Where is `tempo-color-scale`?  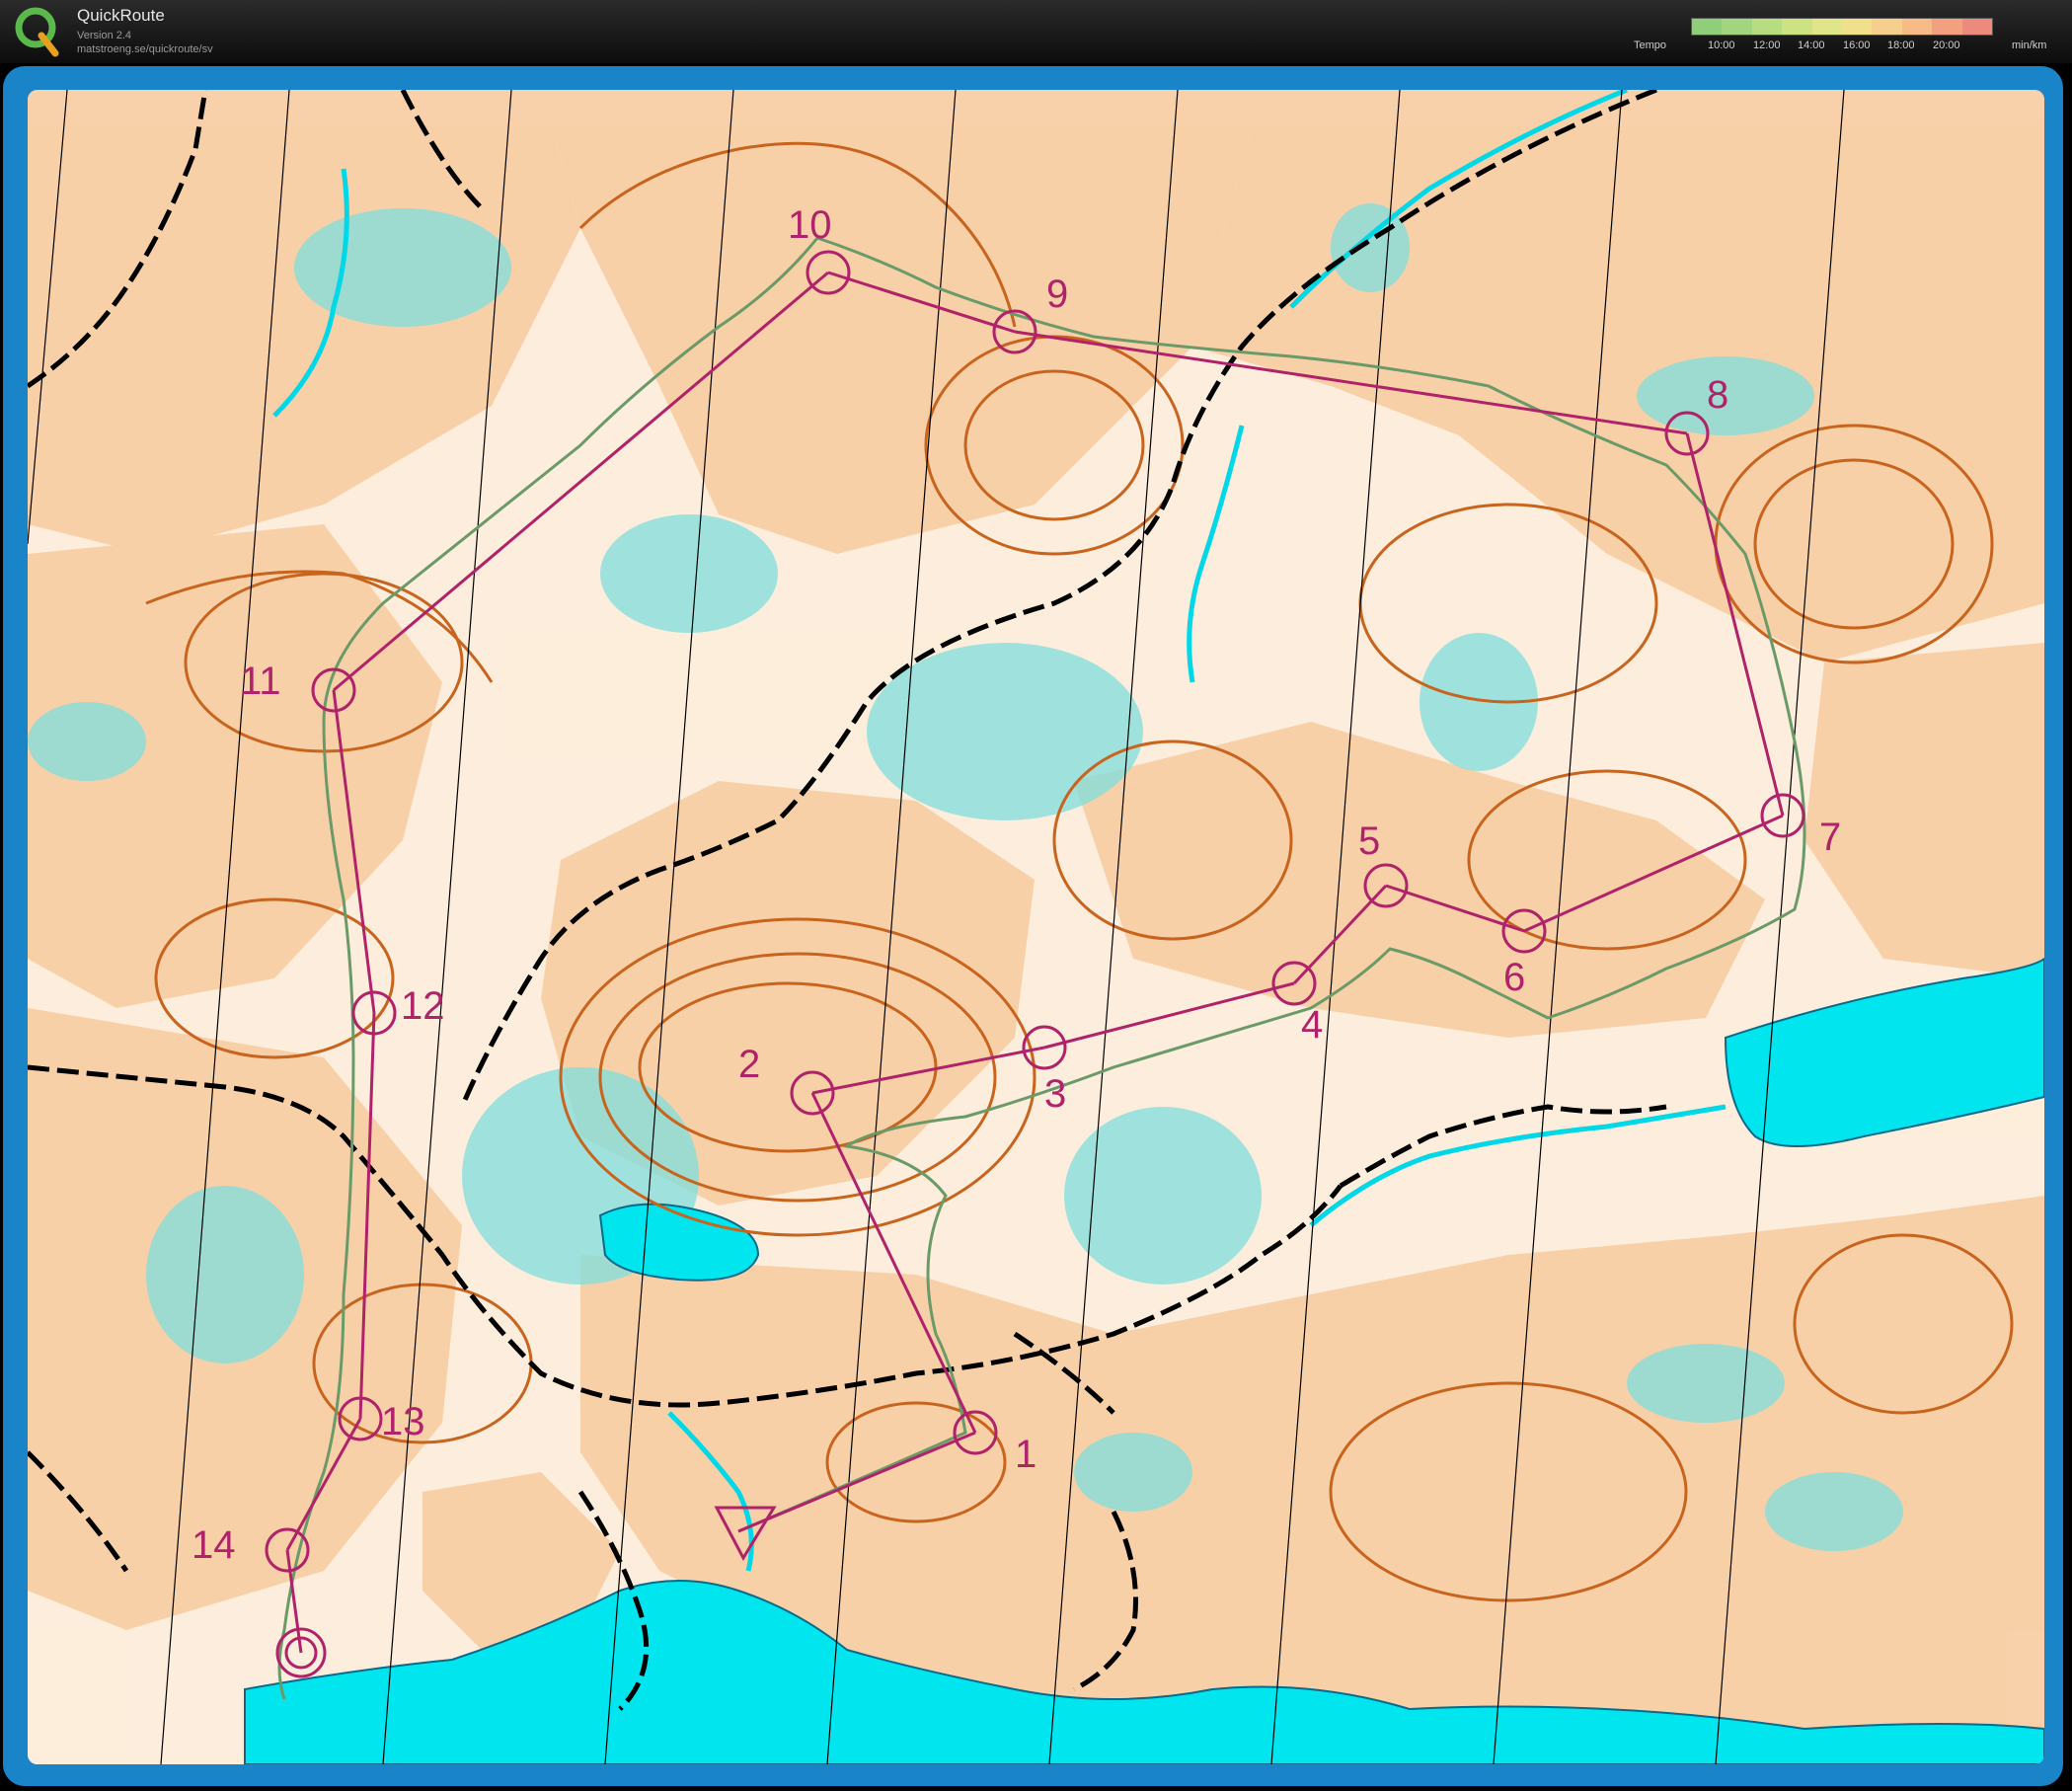
tempo-color-scale is located at coordinates (1842, 27).